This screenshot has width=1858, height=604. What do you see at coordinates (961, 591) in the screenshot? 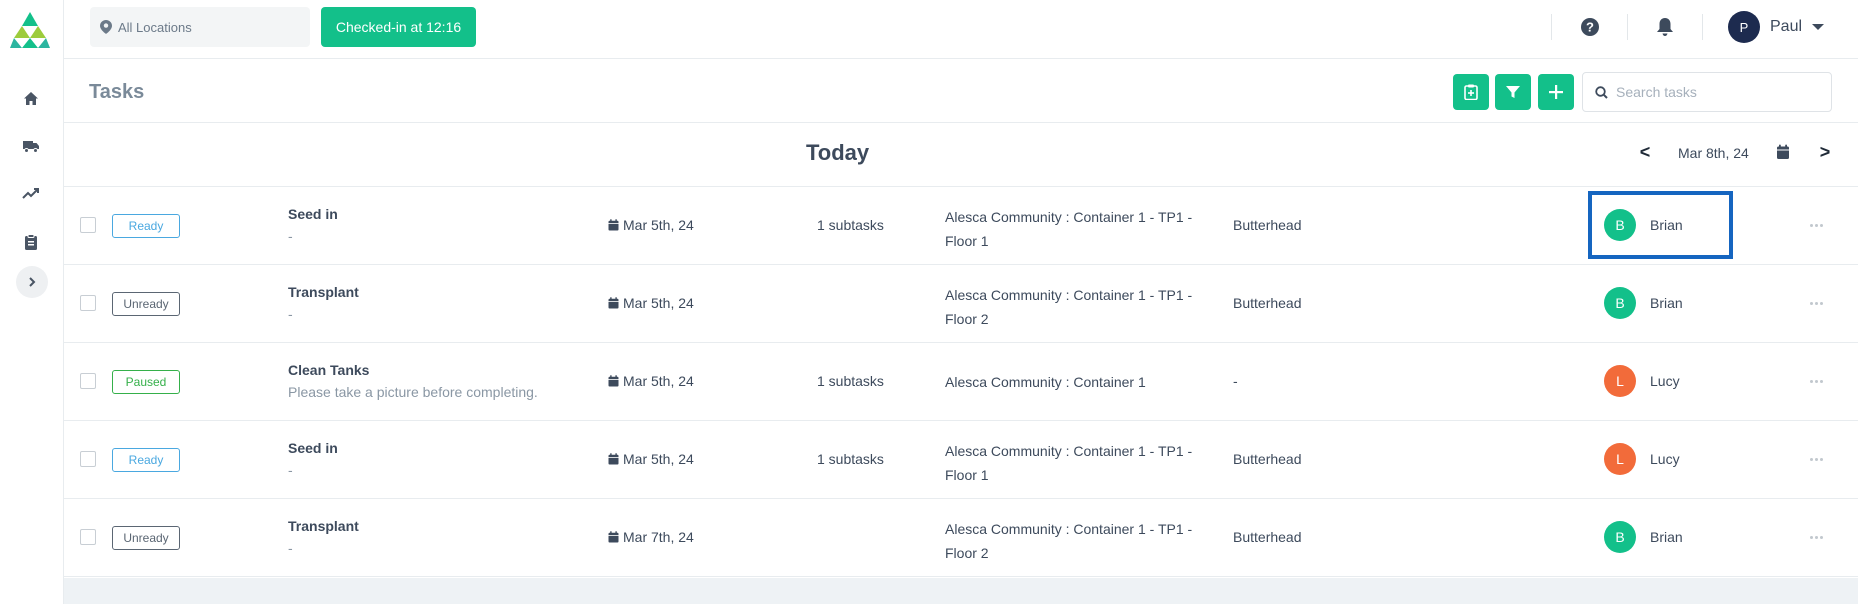
I see `footer-band` at bounding box center [961, 591].